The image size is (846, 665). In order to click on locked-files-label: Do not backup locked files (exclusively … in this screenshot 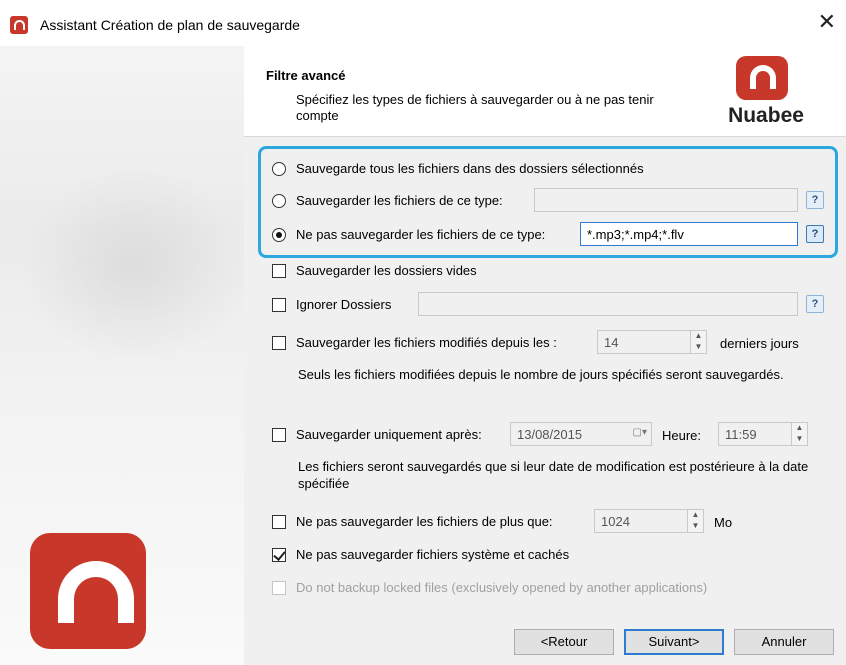, I will do `click(502, 587)`.